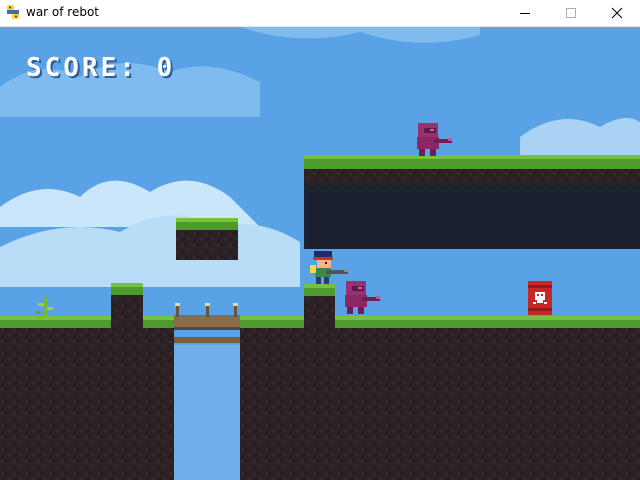  Describe the element at coordinates (207, 239) in the screenshot. I see `floating-block` at that location.